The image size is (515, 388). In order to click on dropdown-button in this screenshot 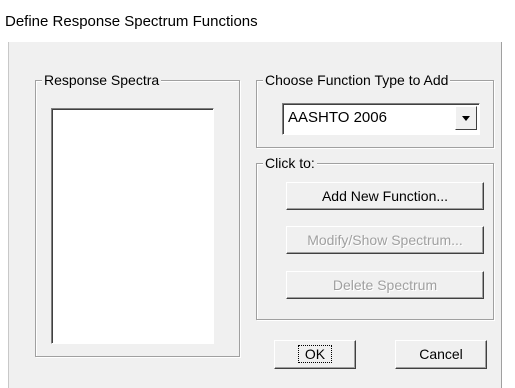, I will do `click(466, 118)`.